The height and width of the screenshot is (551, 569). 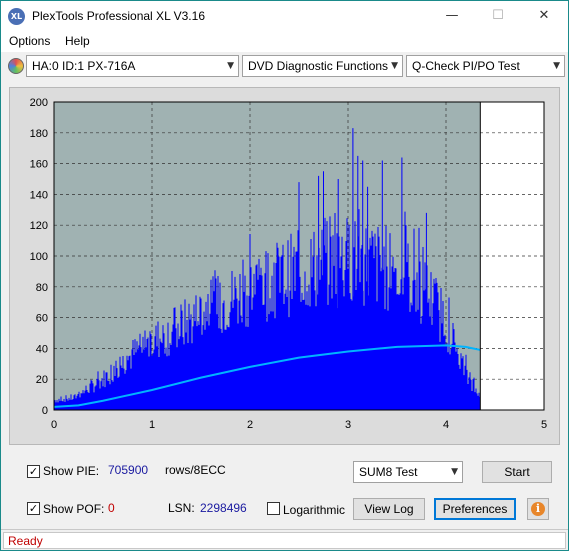 What do you see at coordinates (118, 16) in the screenshot?
I see `window-title: PlexTools Professional XL V3.16` at bounding box center [118, 16].